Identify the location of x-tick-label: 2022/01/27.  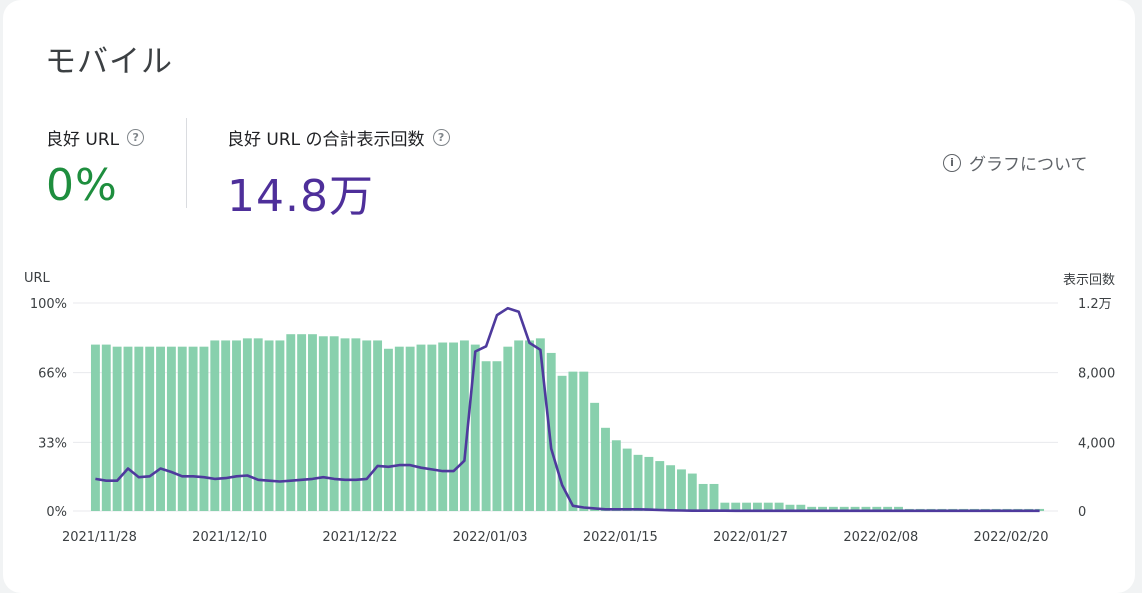
(750, 537).